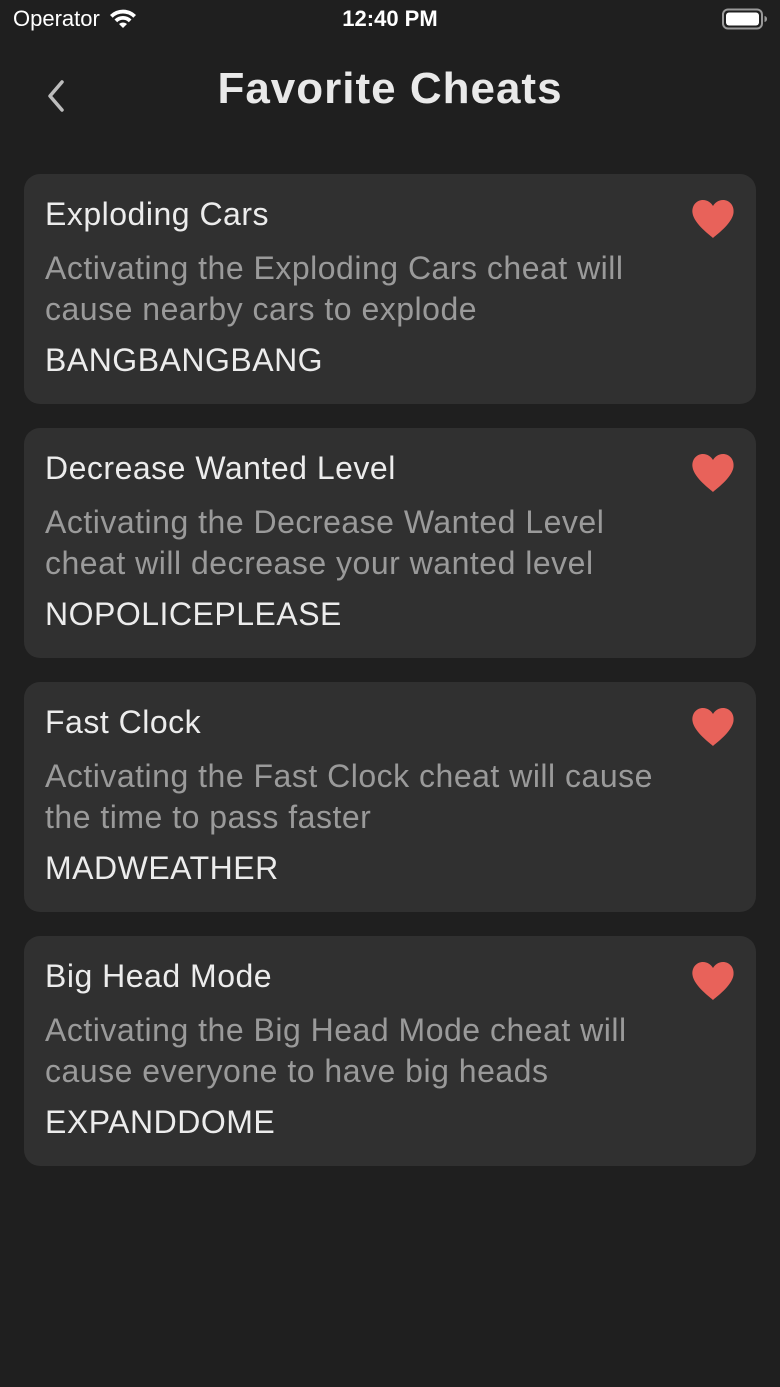  I want to click on cheat-title: Exploding Cars, so click(157, 214).